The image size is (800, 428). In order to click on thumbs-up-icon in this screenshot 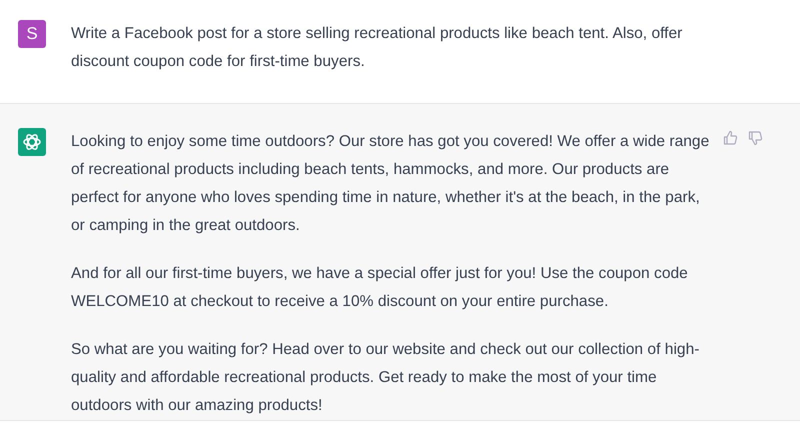, I will do `click(730, 138)`.